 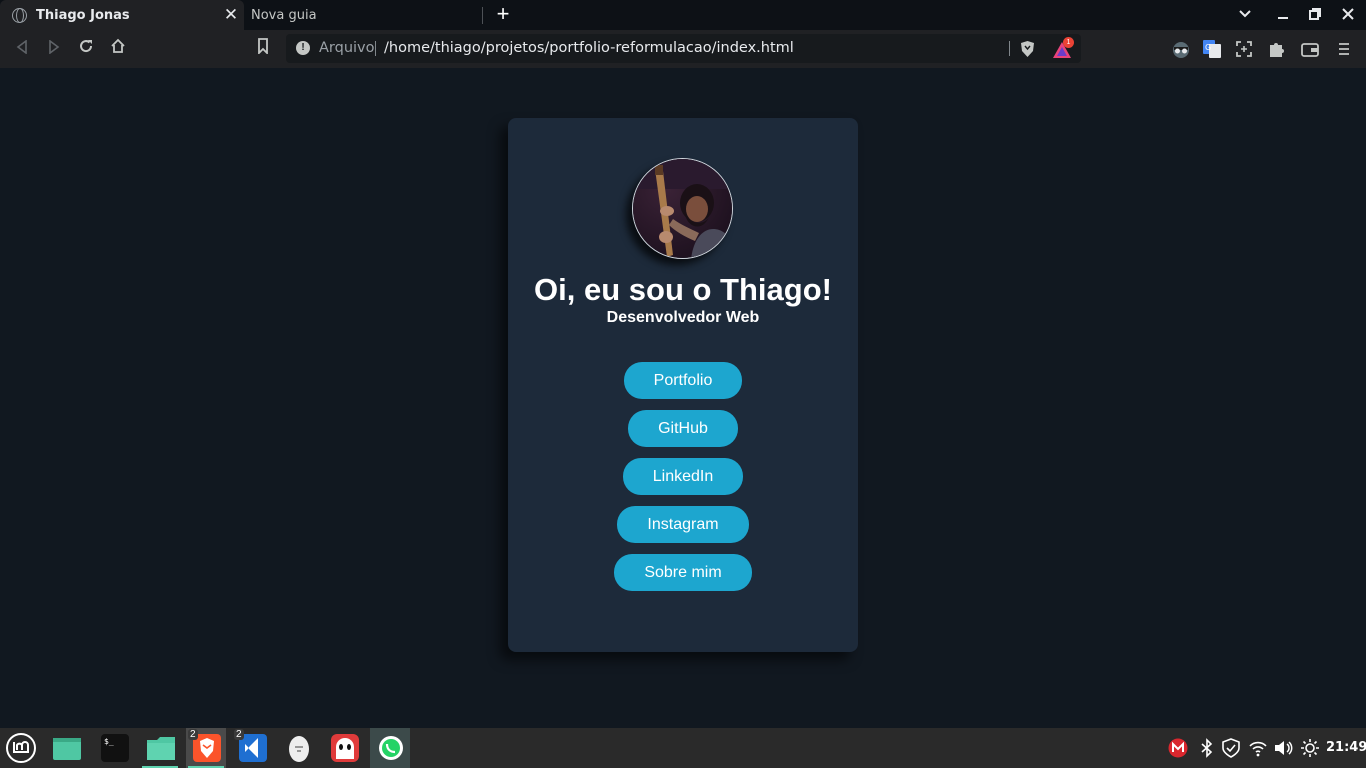 I want to click on ghost-app-icon, so click(x=345, y=748).